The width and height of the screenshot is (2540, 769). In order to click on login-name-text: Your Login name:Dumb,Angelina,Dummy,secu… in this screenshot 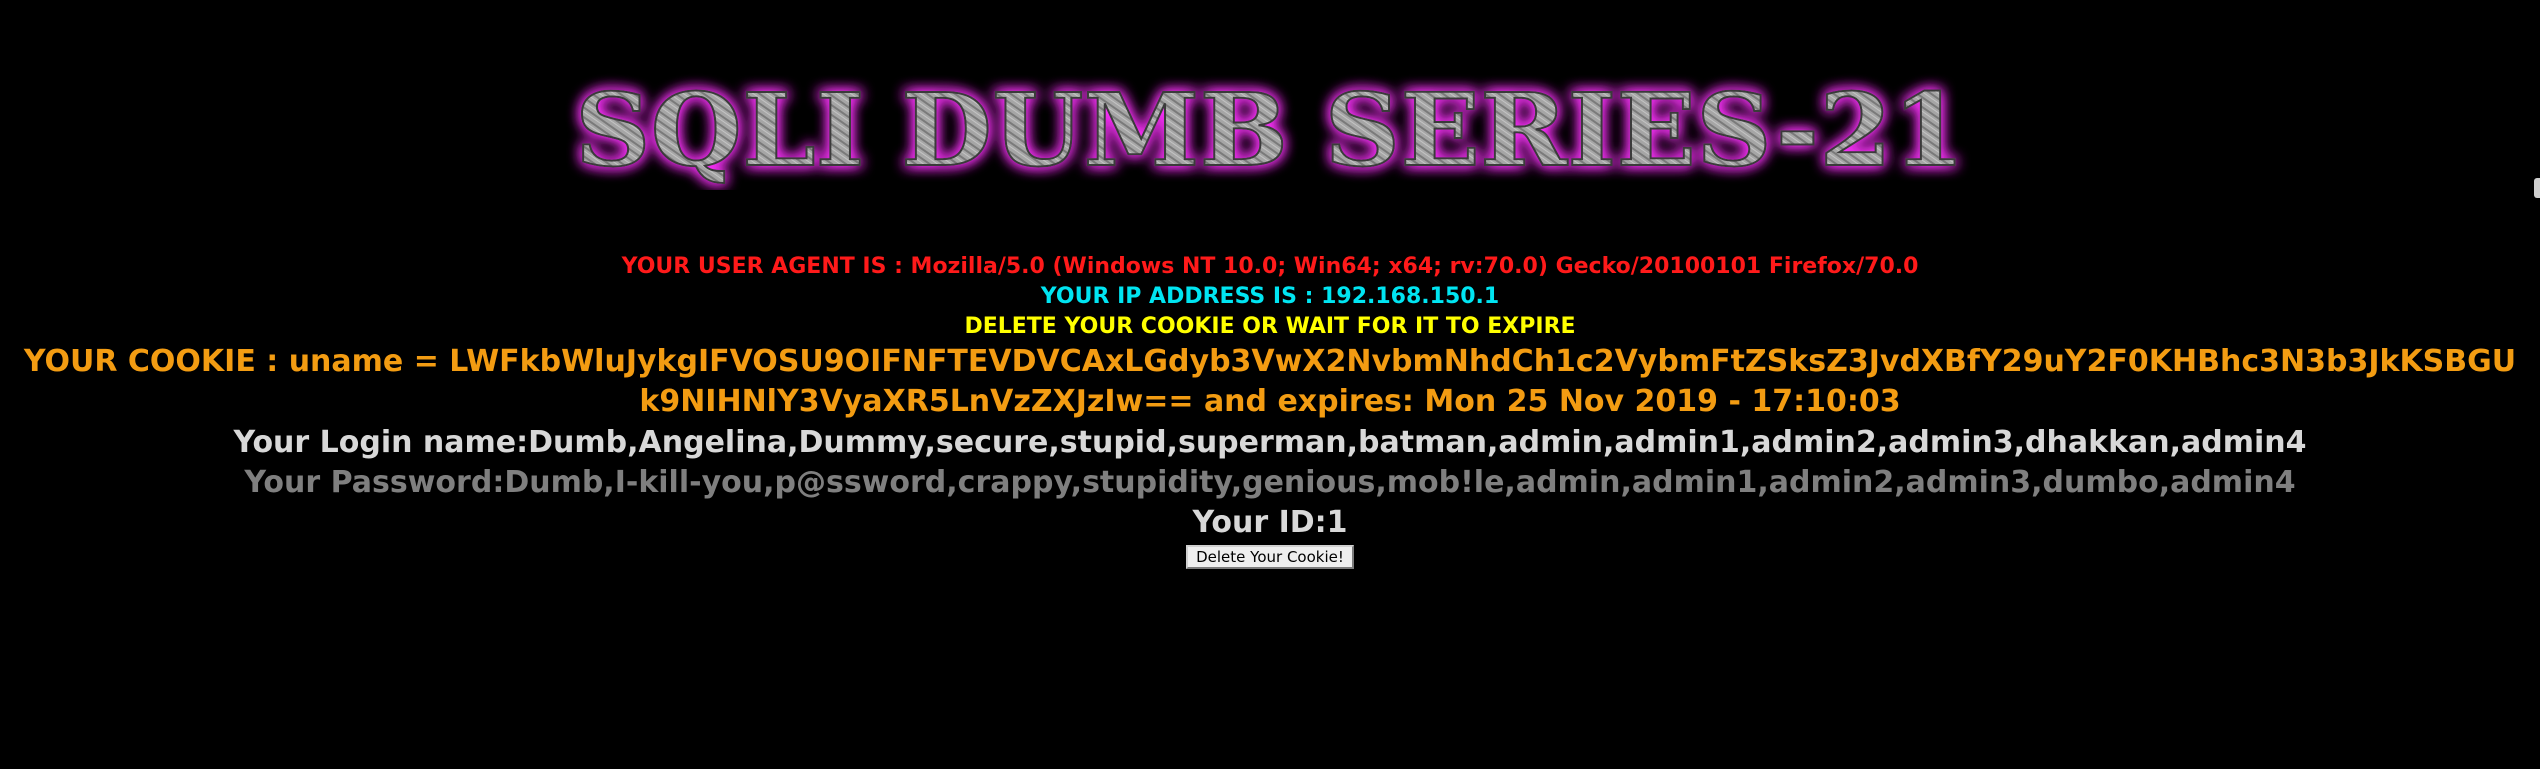, I will do `click(1270, 442)`.